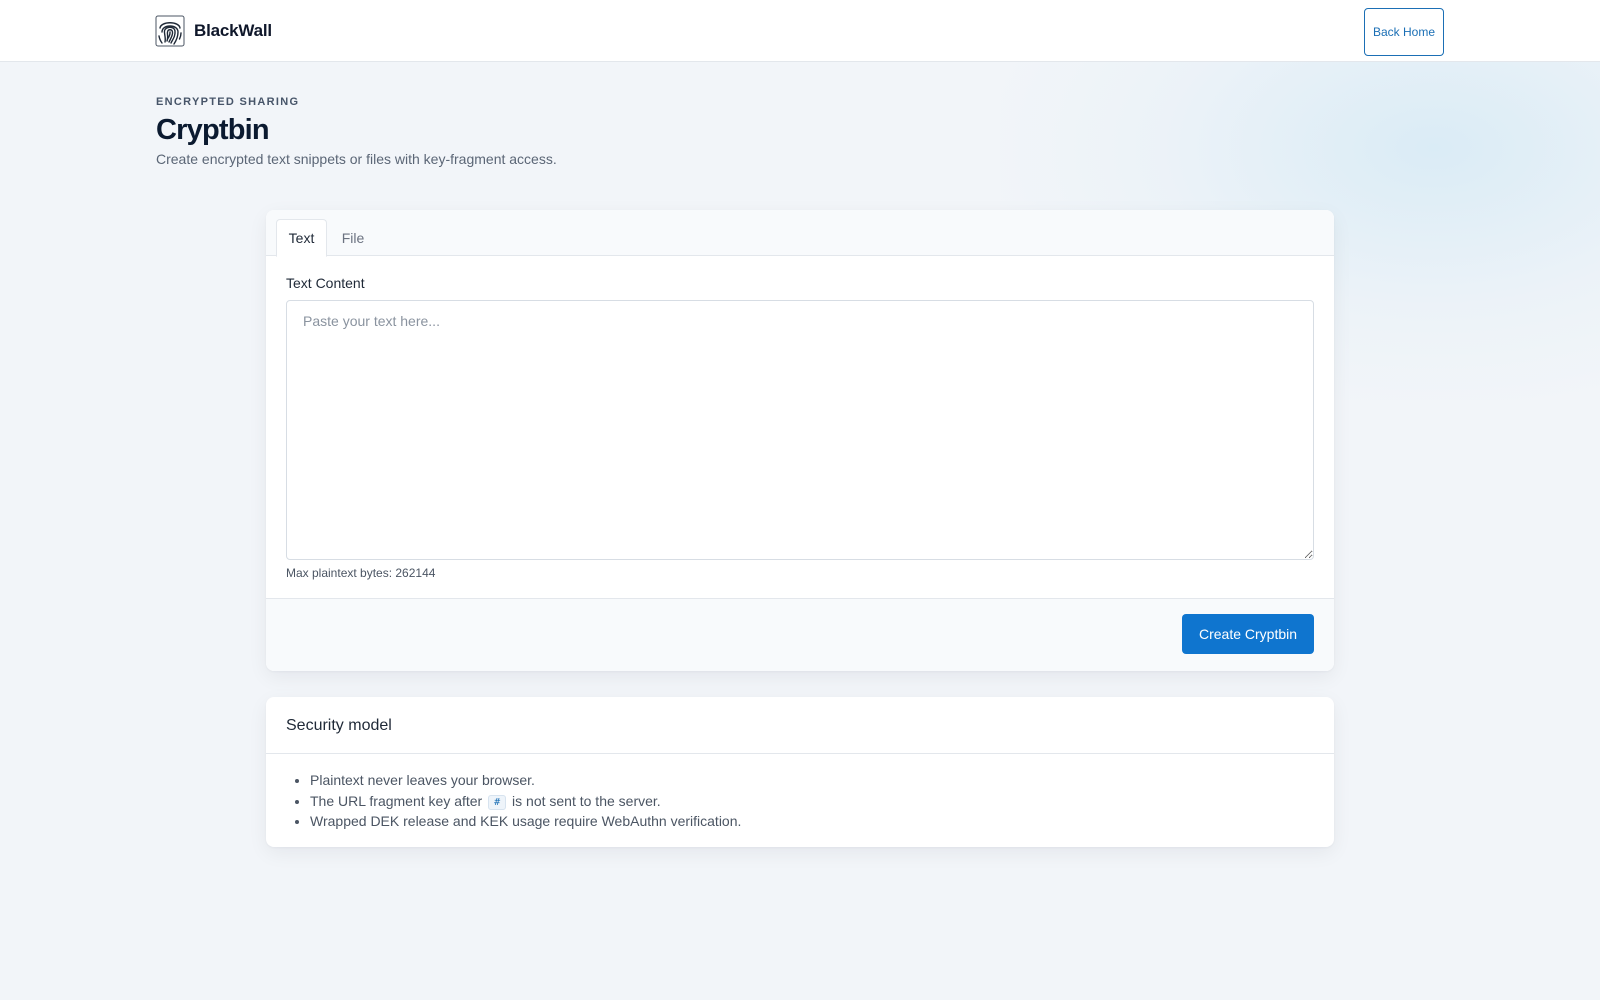 The height and width of the screenshot is (1000, 1600). Describe the element at coordinates (396, 800) in the screenshot. I see `security-item-text: The URL fragment key after` at that location.